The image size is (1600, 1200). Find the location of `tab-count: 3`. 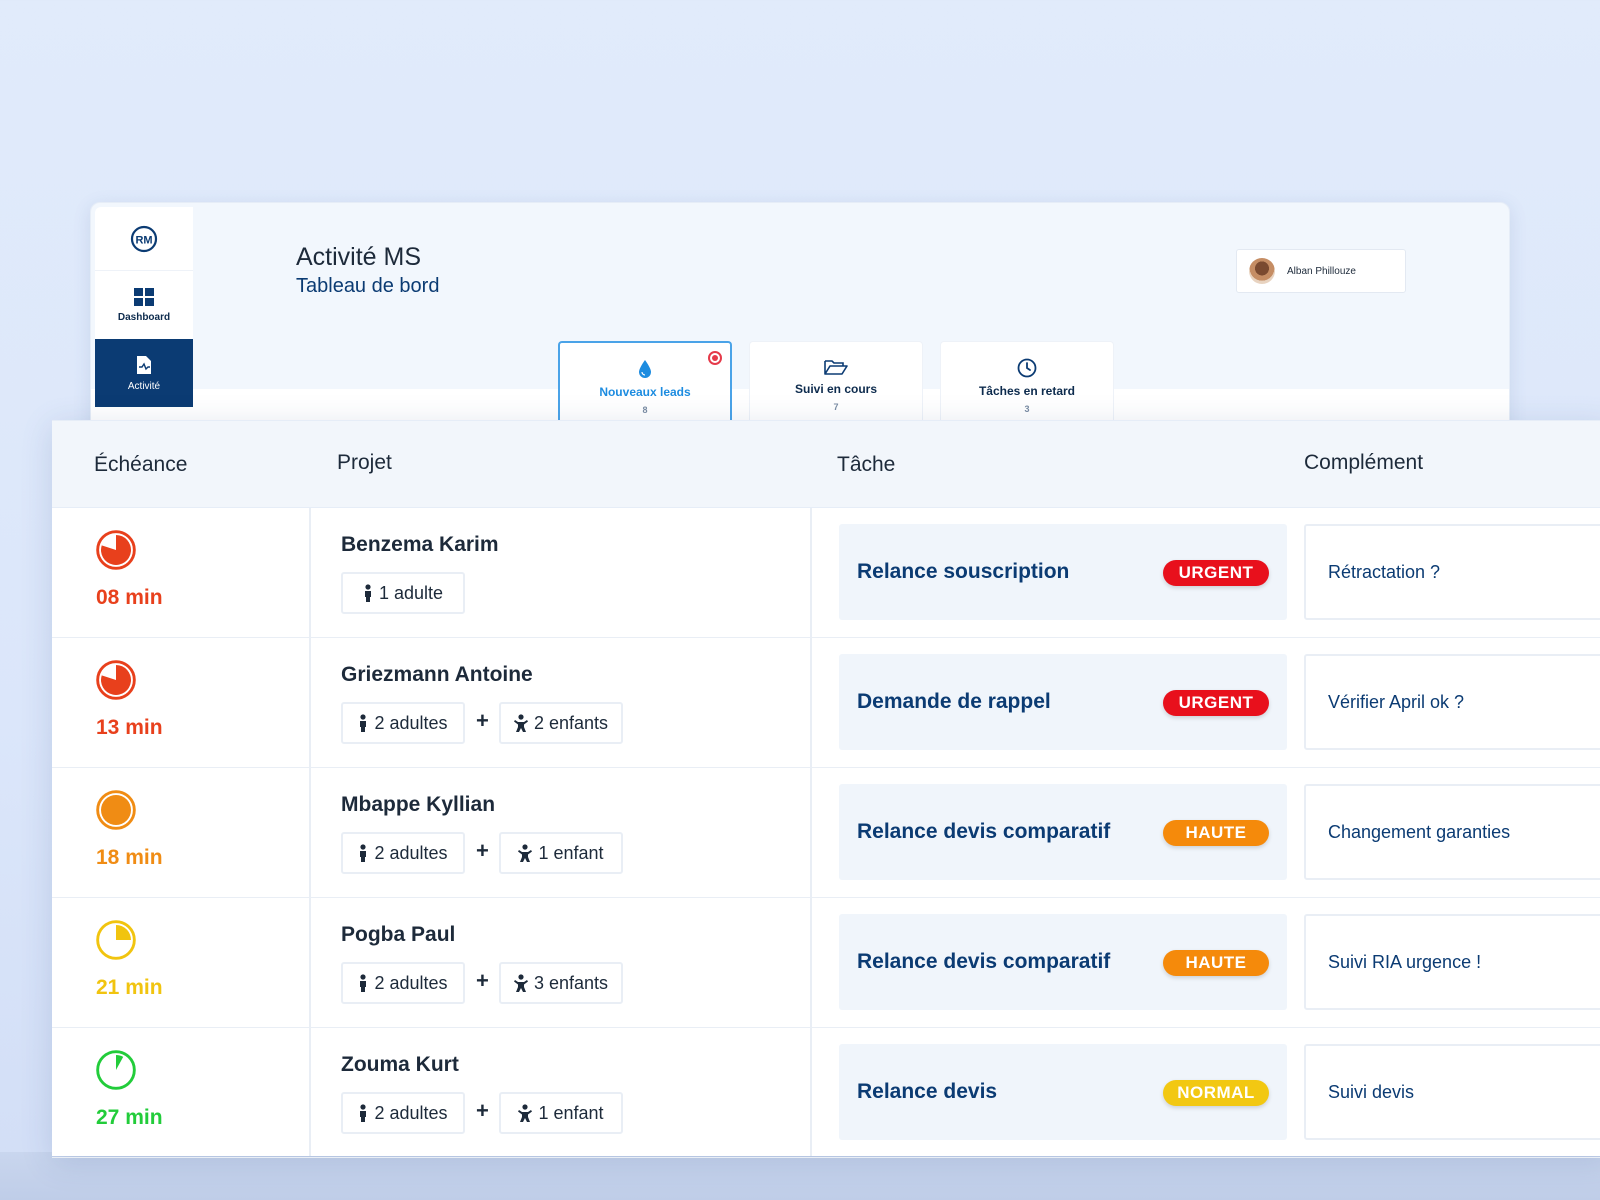

tab-count: 3 is located at coordinates (1027, 409).